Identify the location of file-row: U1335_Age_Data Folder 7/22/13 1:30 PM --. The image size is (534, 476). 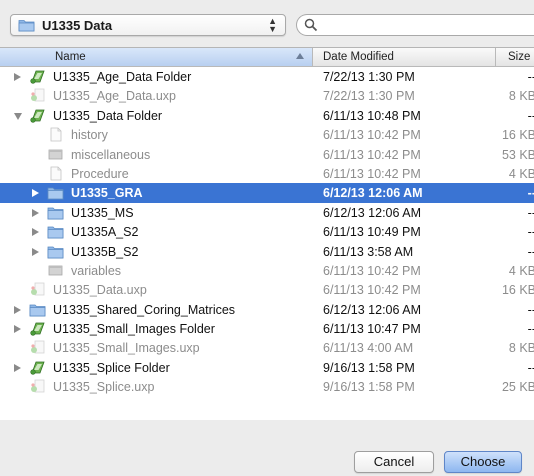
(267, 76).